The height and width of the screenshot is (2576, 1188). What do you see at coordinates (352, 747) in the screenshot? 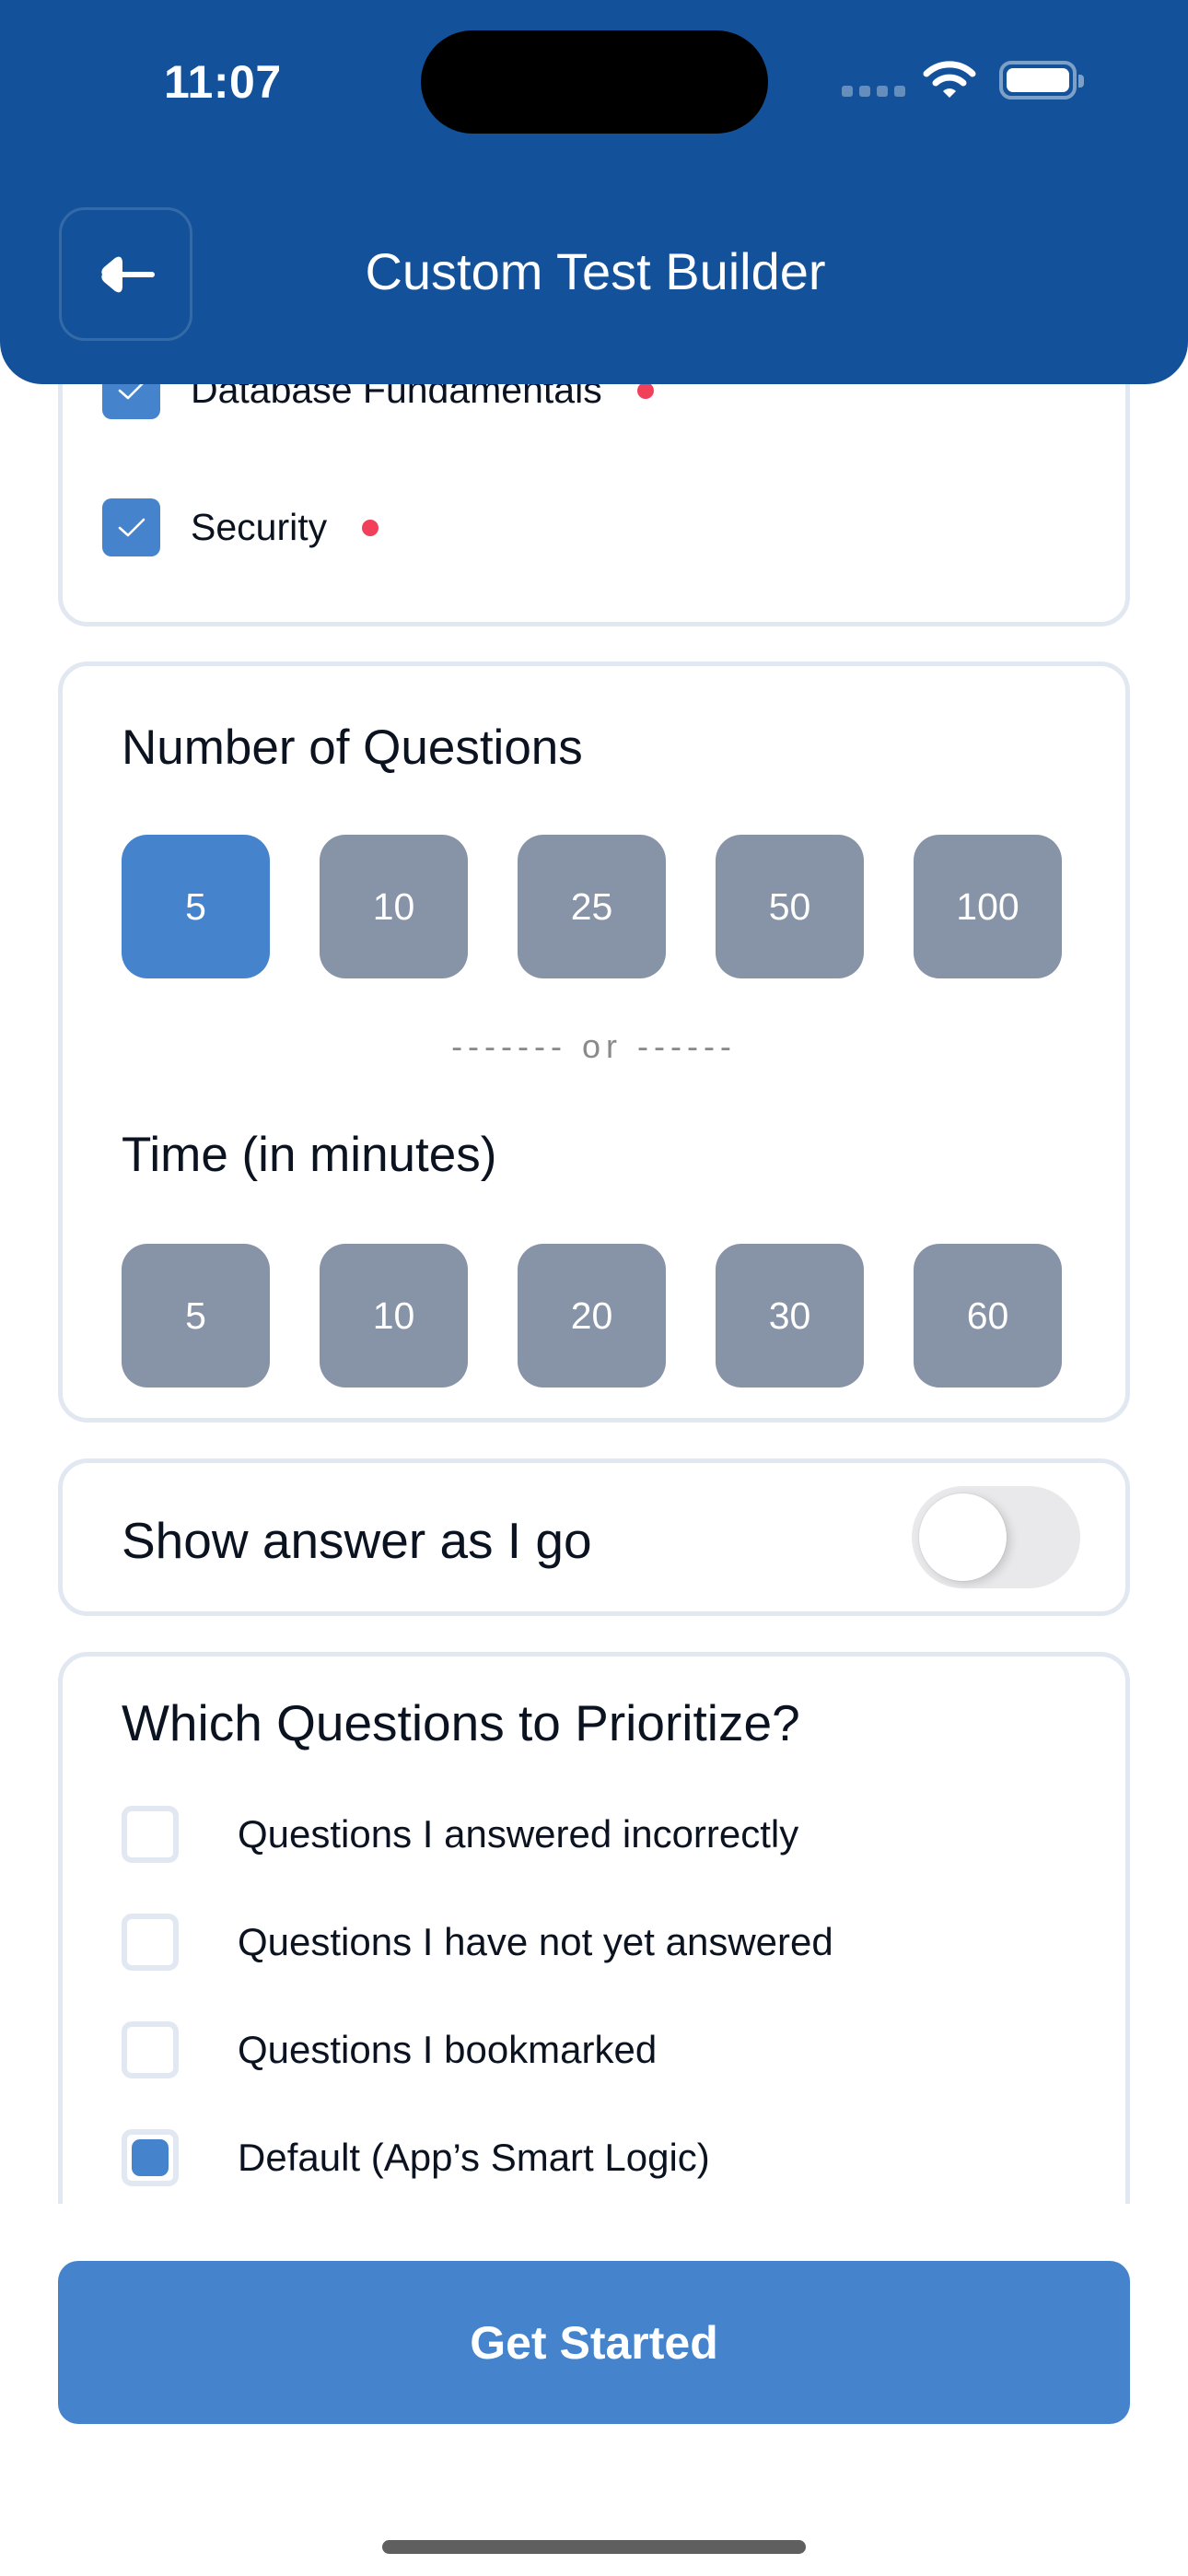
I see `number-of-questions-title: Number of Questions` at bounding box center [352, 747].